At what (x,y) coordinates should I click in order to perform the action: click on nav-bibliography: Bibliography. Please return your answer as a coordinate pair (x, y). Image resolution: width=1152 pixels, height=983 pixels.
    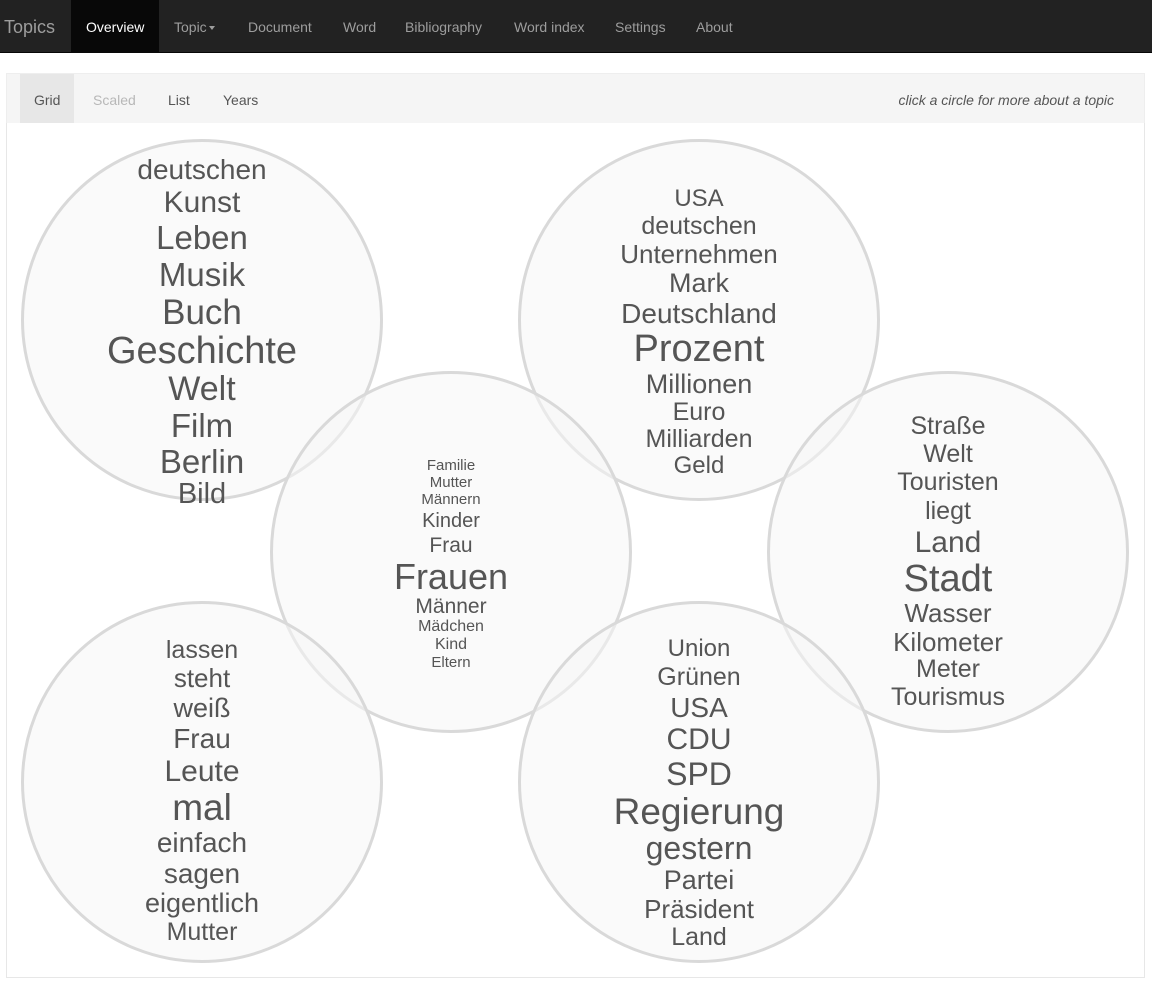
    Looking at the image, I should click on (443, 26).